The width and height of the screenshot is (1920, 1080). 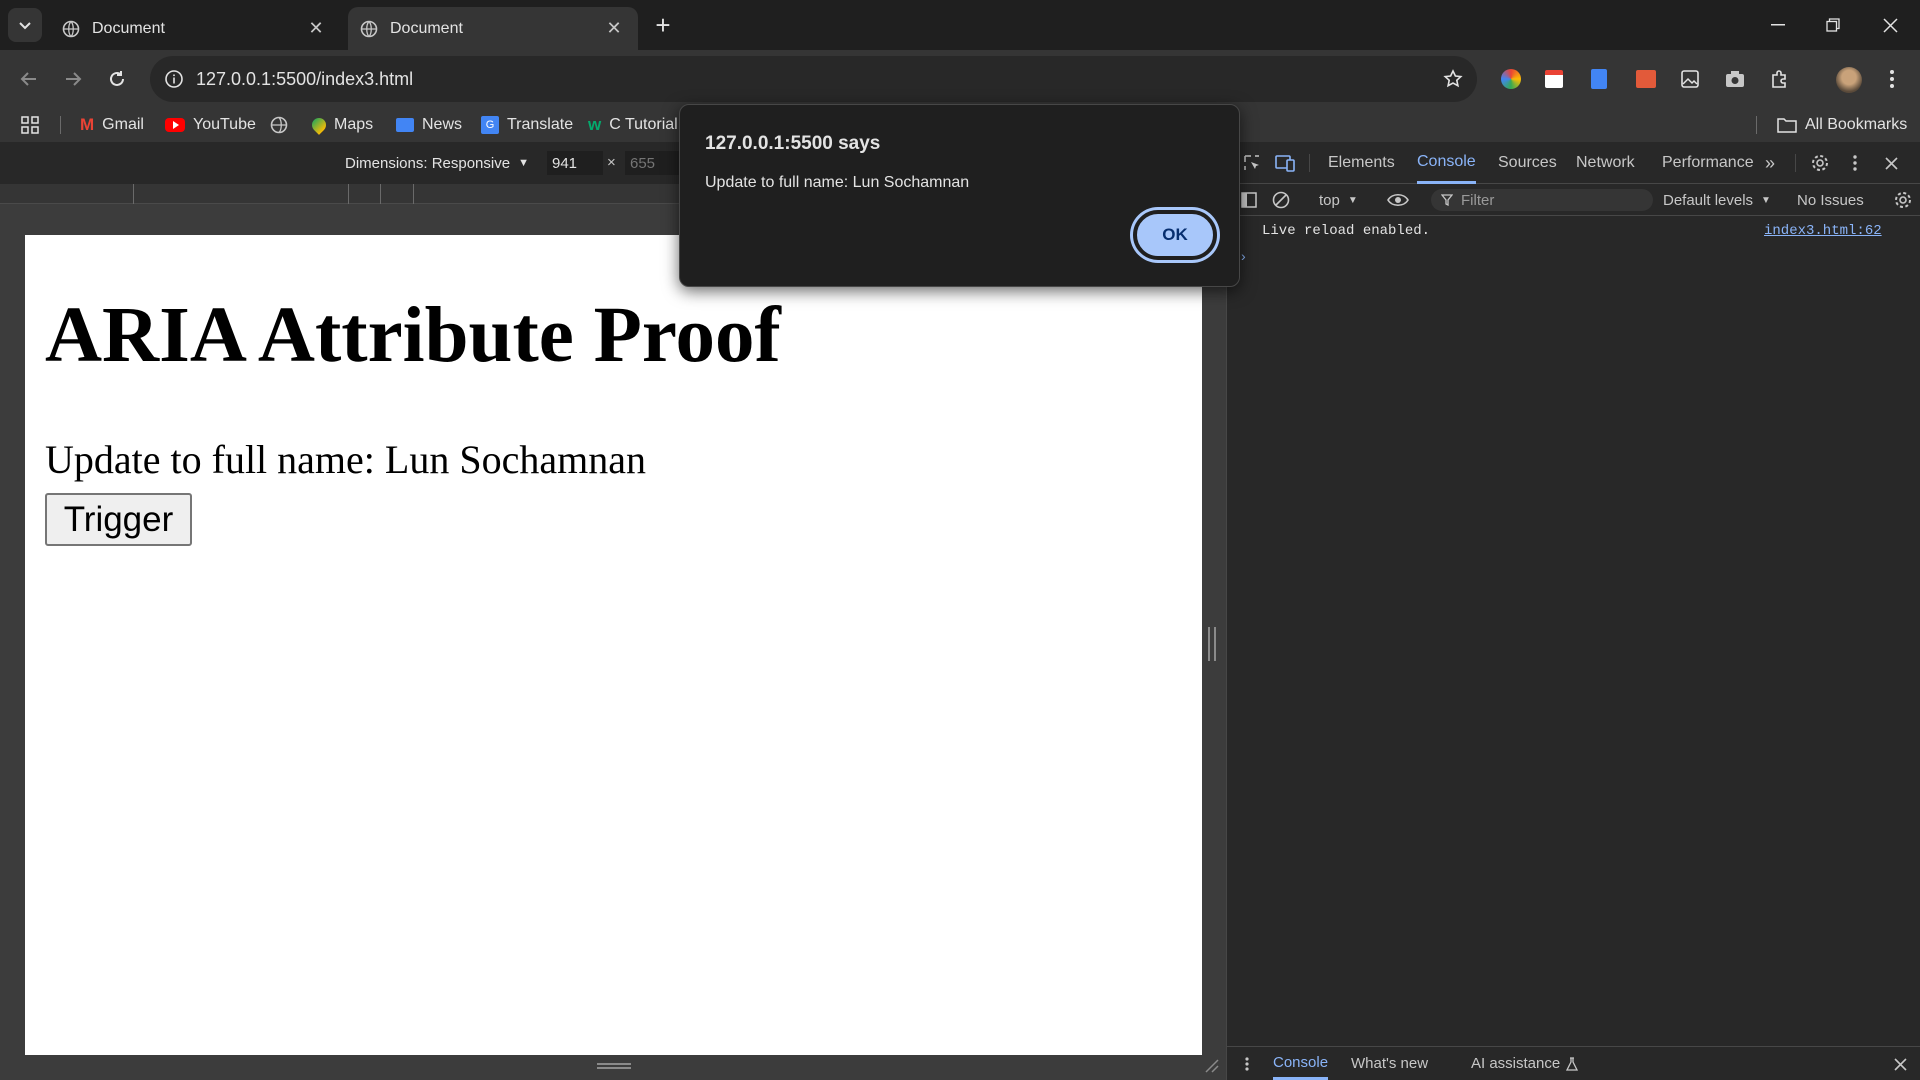 I want to click on bookmark-globe, so click(x=279, y=125).